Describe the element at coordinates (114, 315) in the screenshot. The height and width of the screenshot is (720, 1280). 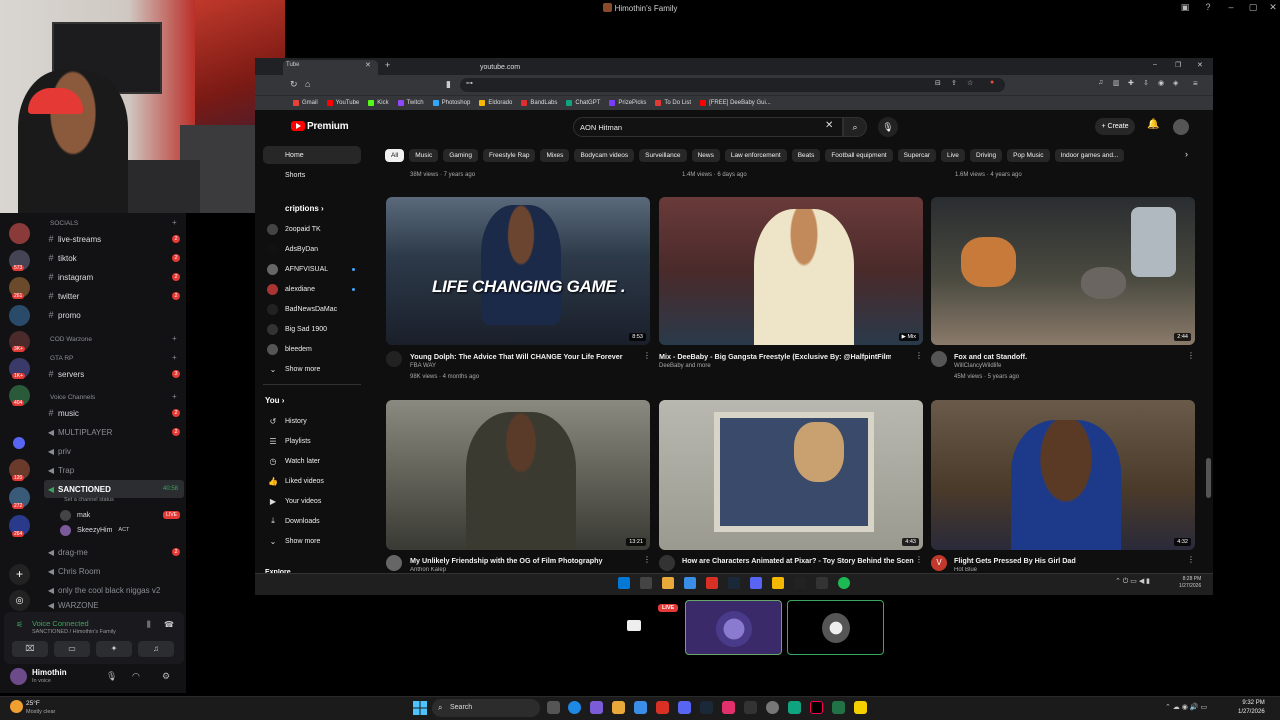
I see `channel-promo: # promo` at that location.